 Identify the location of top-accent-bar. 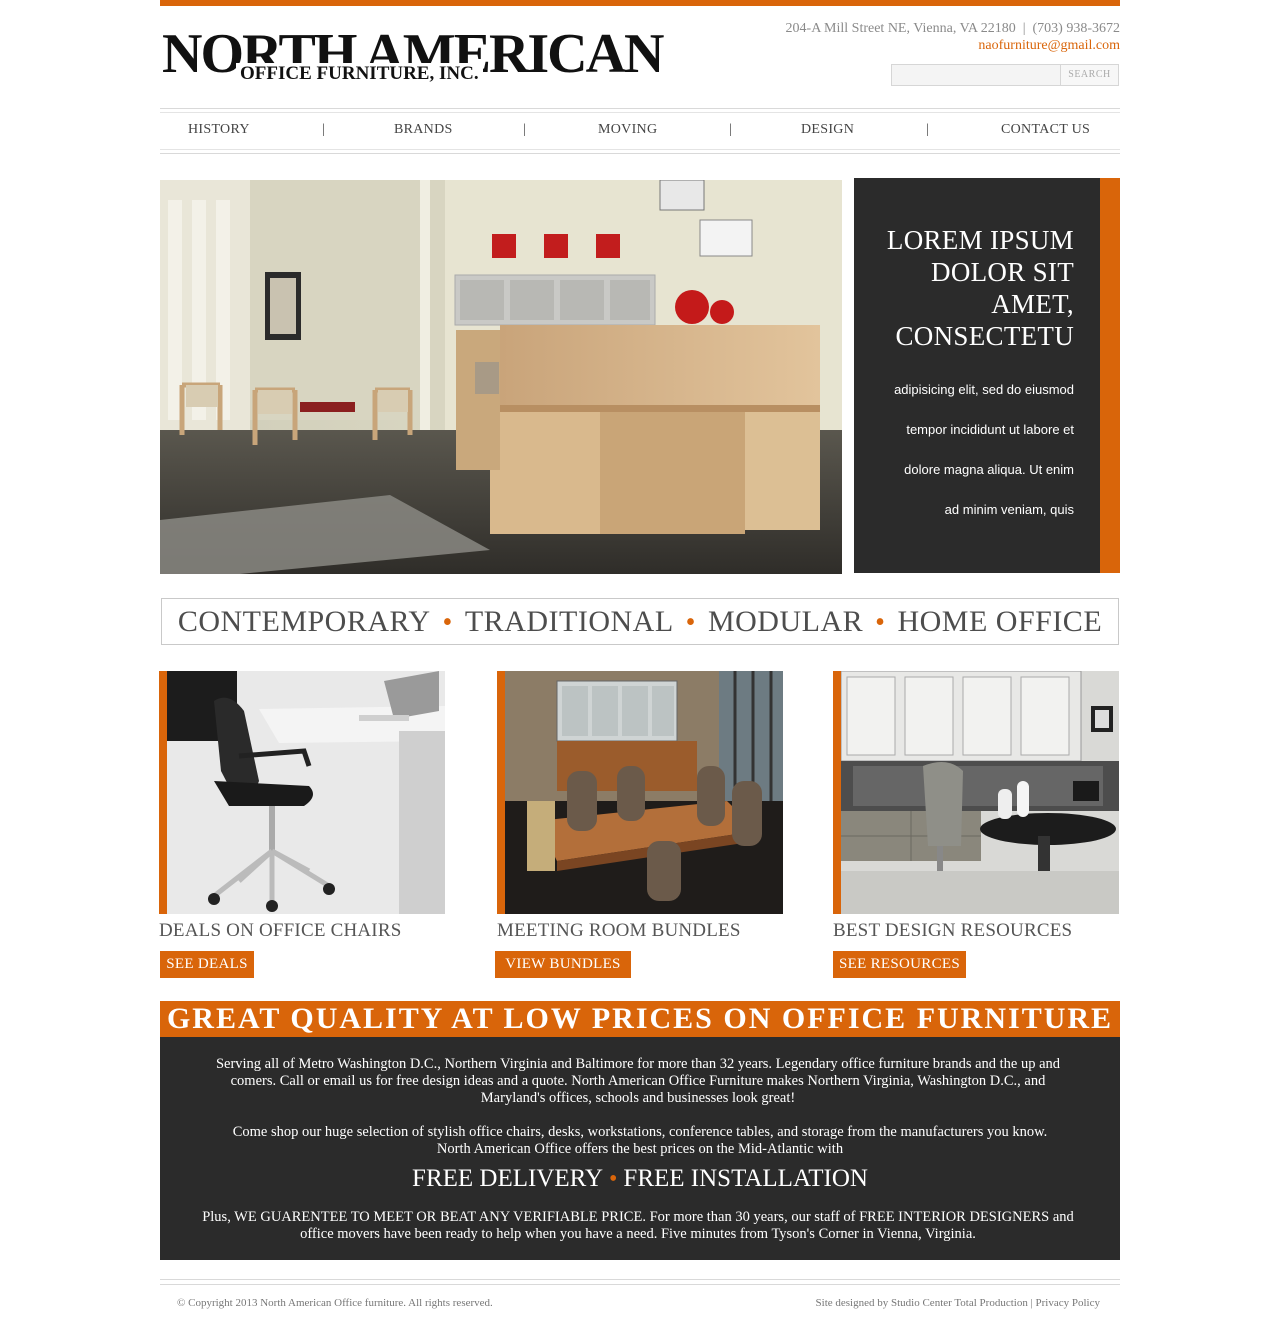
(640, 3).